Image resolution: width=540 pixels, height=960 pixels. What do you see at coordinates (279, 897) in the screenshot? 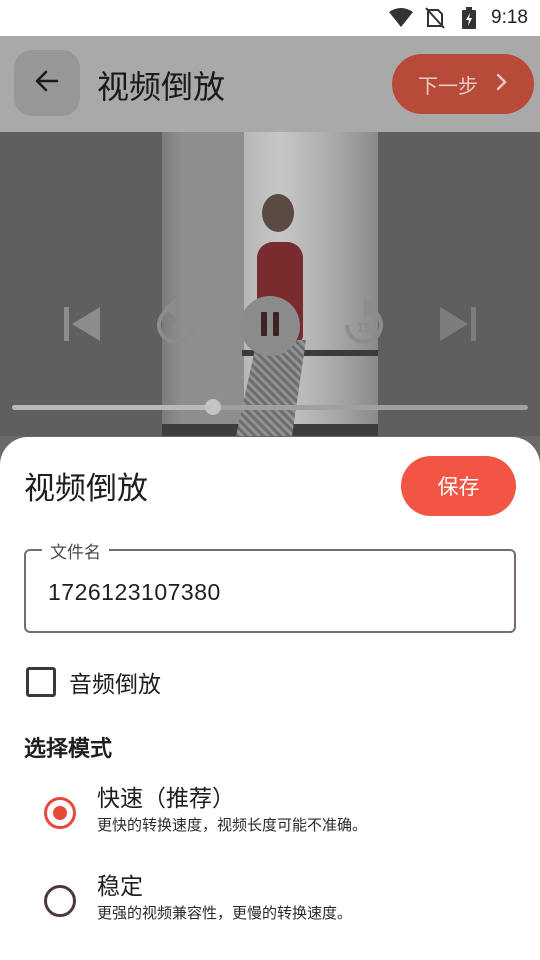
I see `mode-option-stable: 稳定 更强的视频兼容性，更慢的转换速度。` at bounding box center [279, 897].